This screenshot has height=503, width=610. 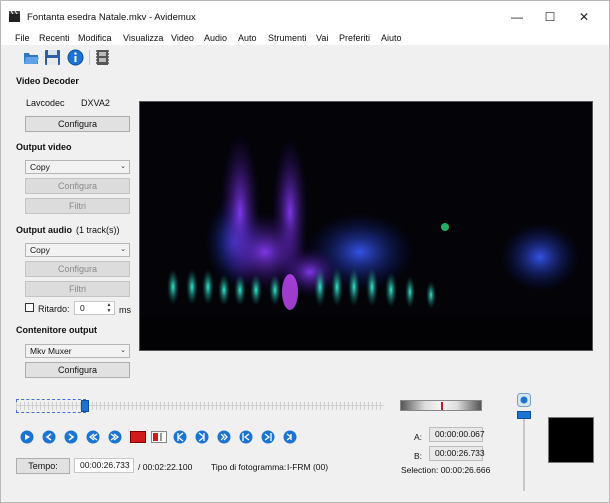 I want to click on video-configure-button: Configura, so click(x=77, y=186).